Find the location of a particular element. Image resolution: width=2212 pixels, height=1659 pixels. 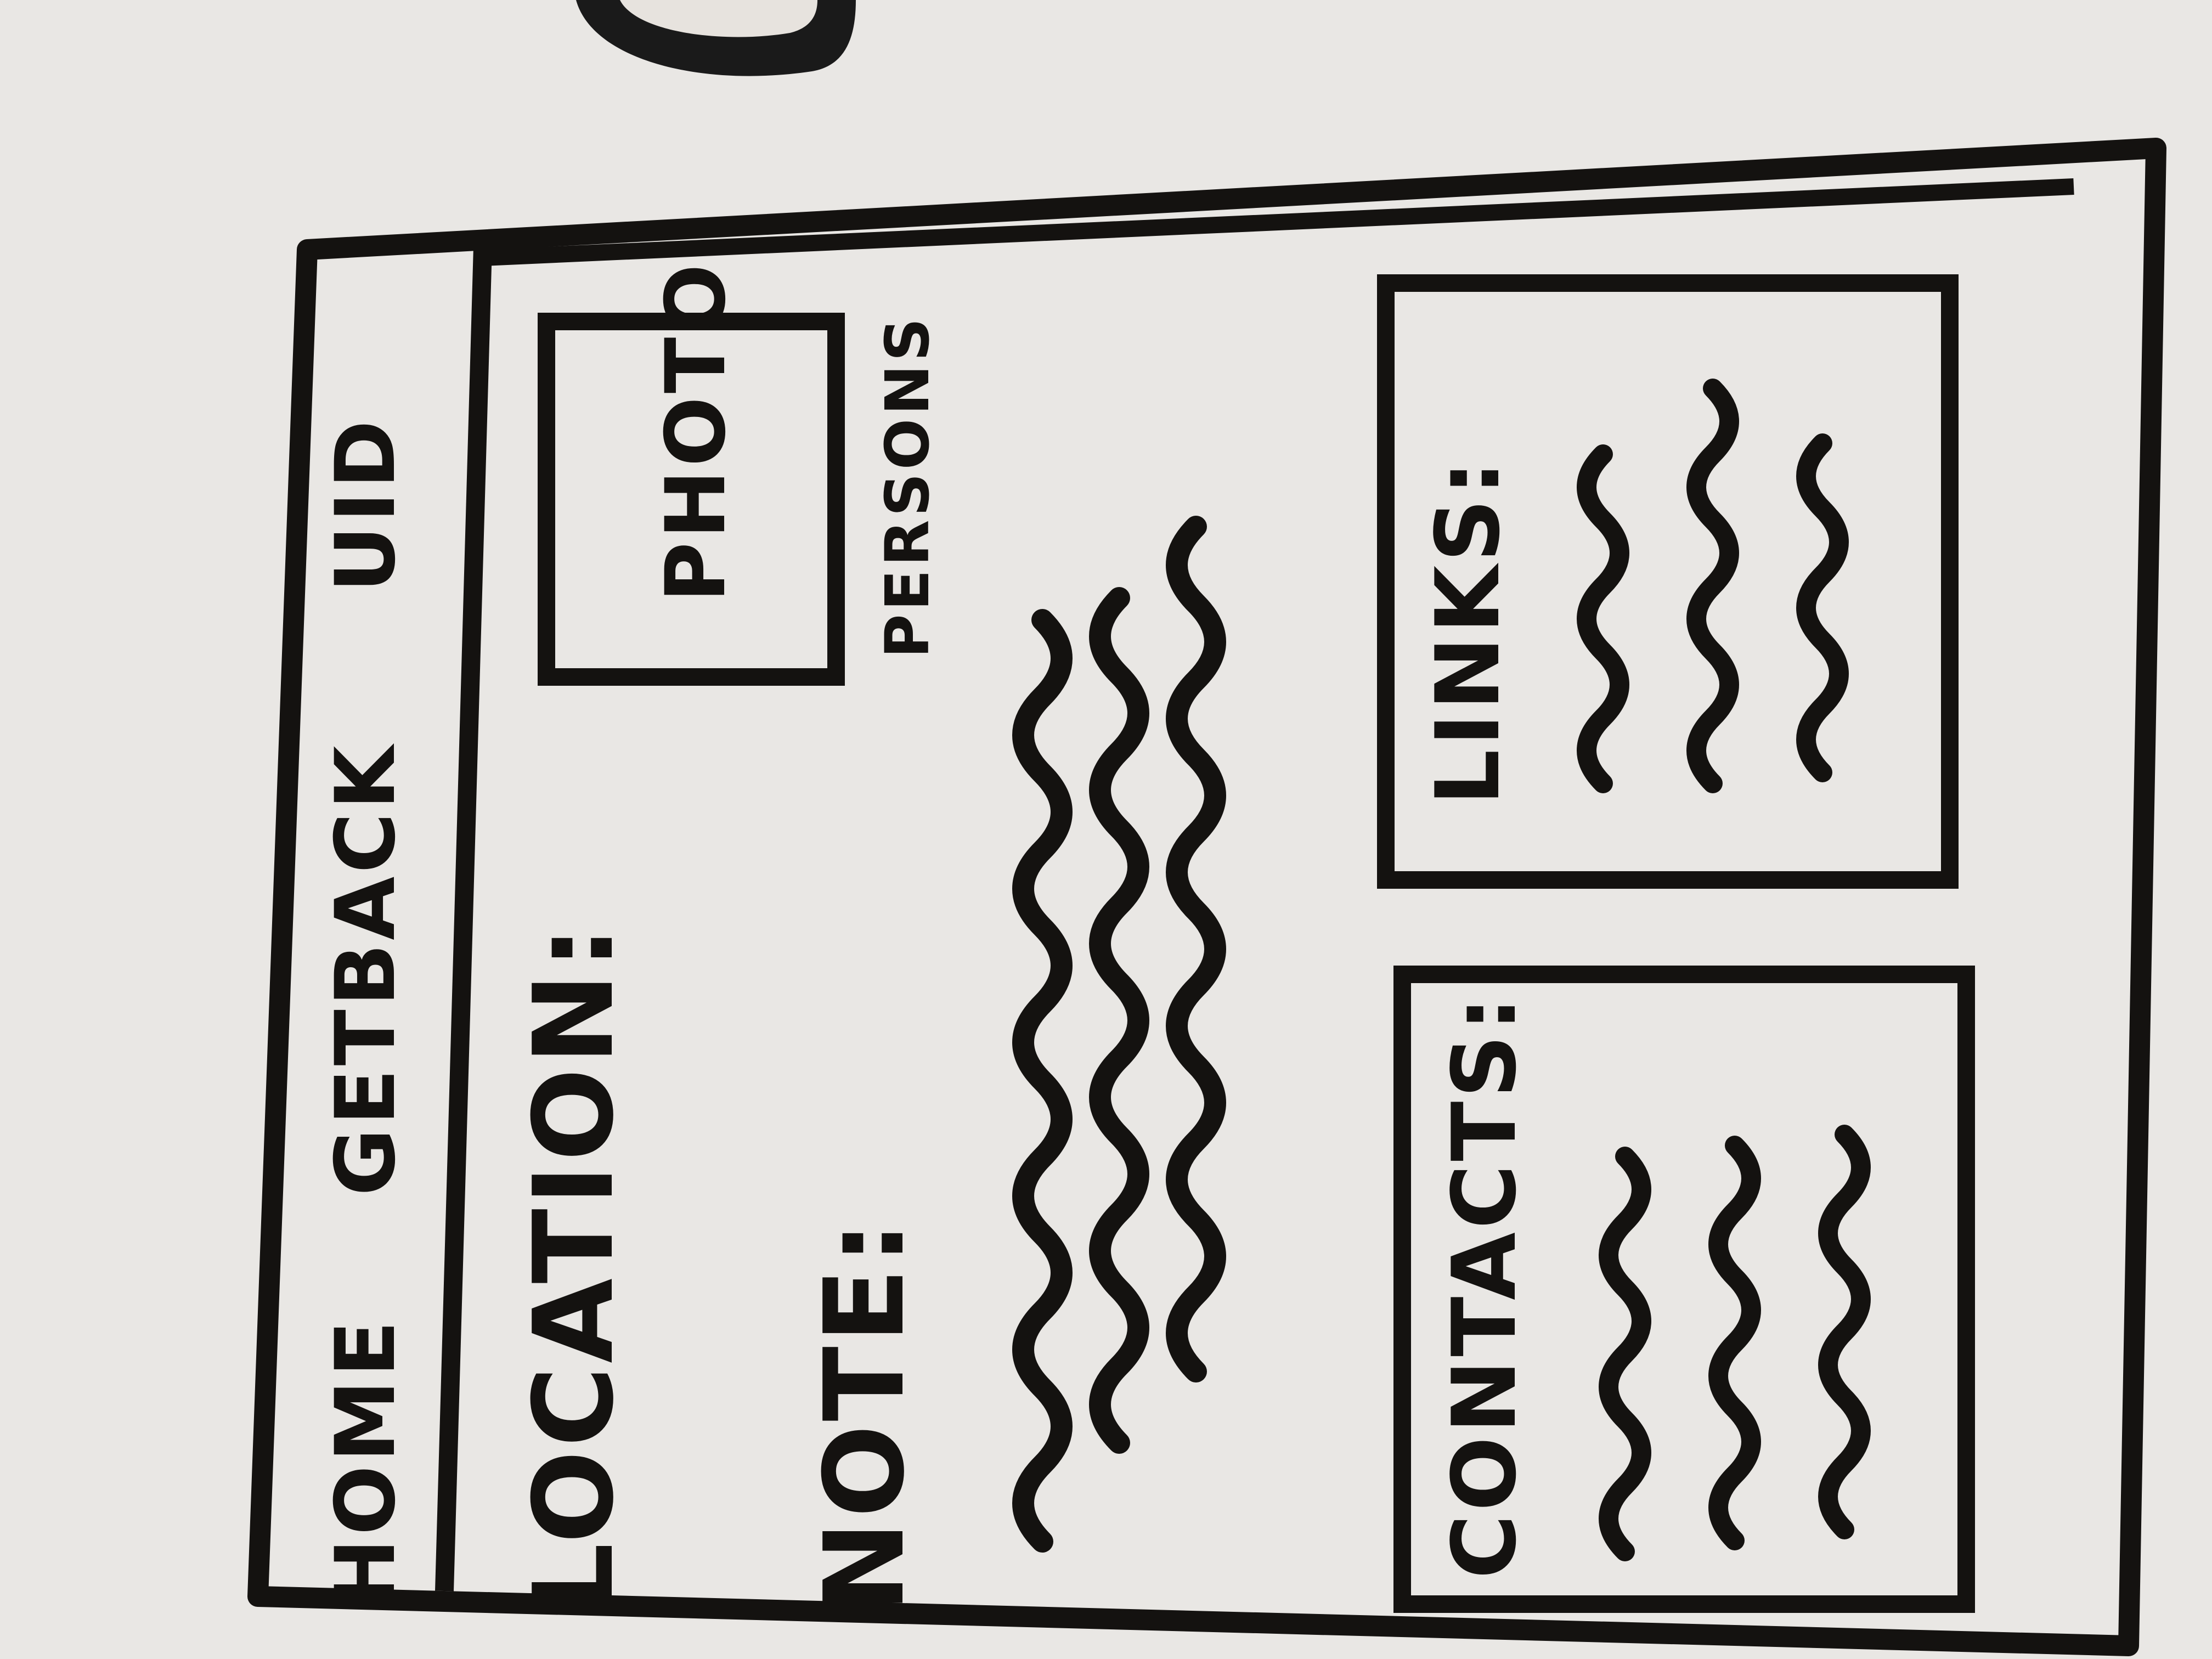

photo-label: PHOTO is located at coordinates (696, 431).